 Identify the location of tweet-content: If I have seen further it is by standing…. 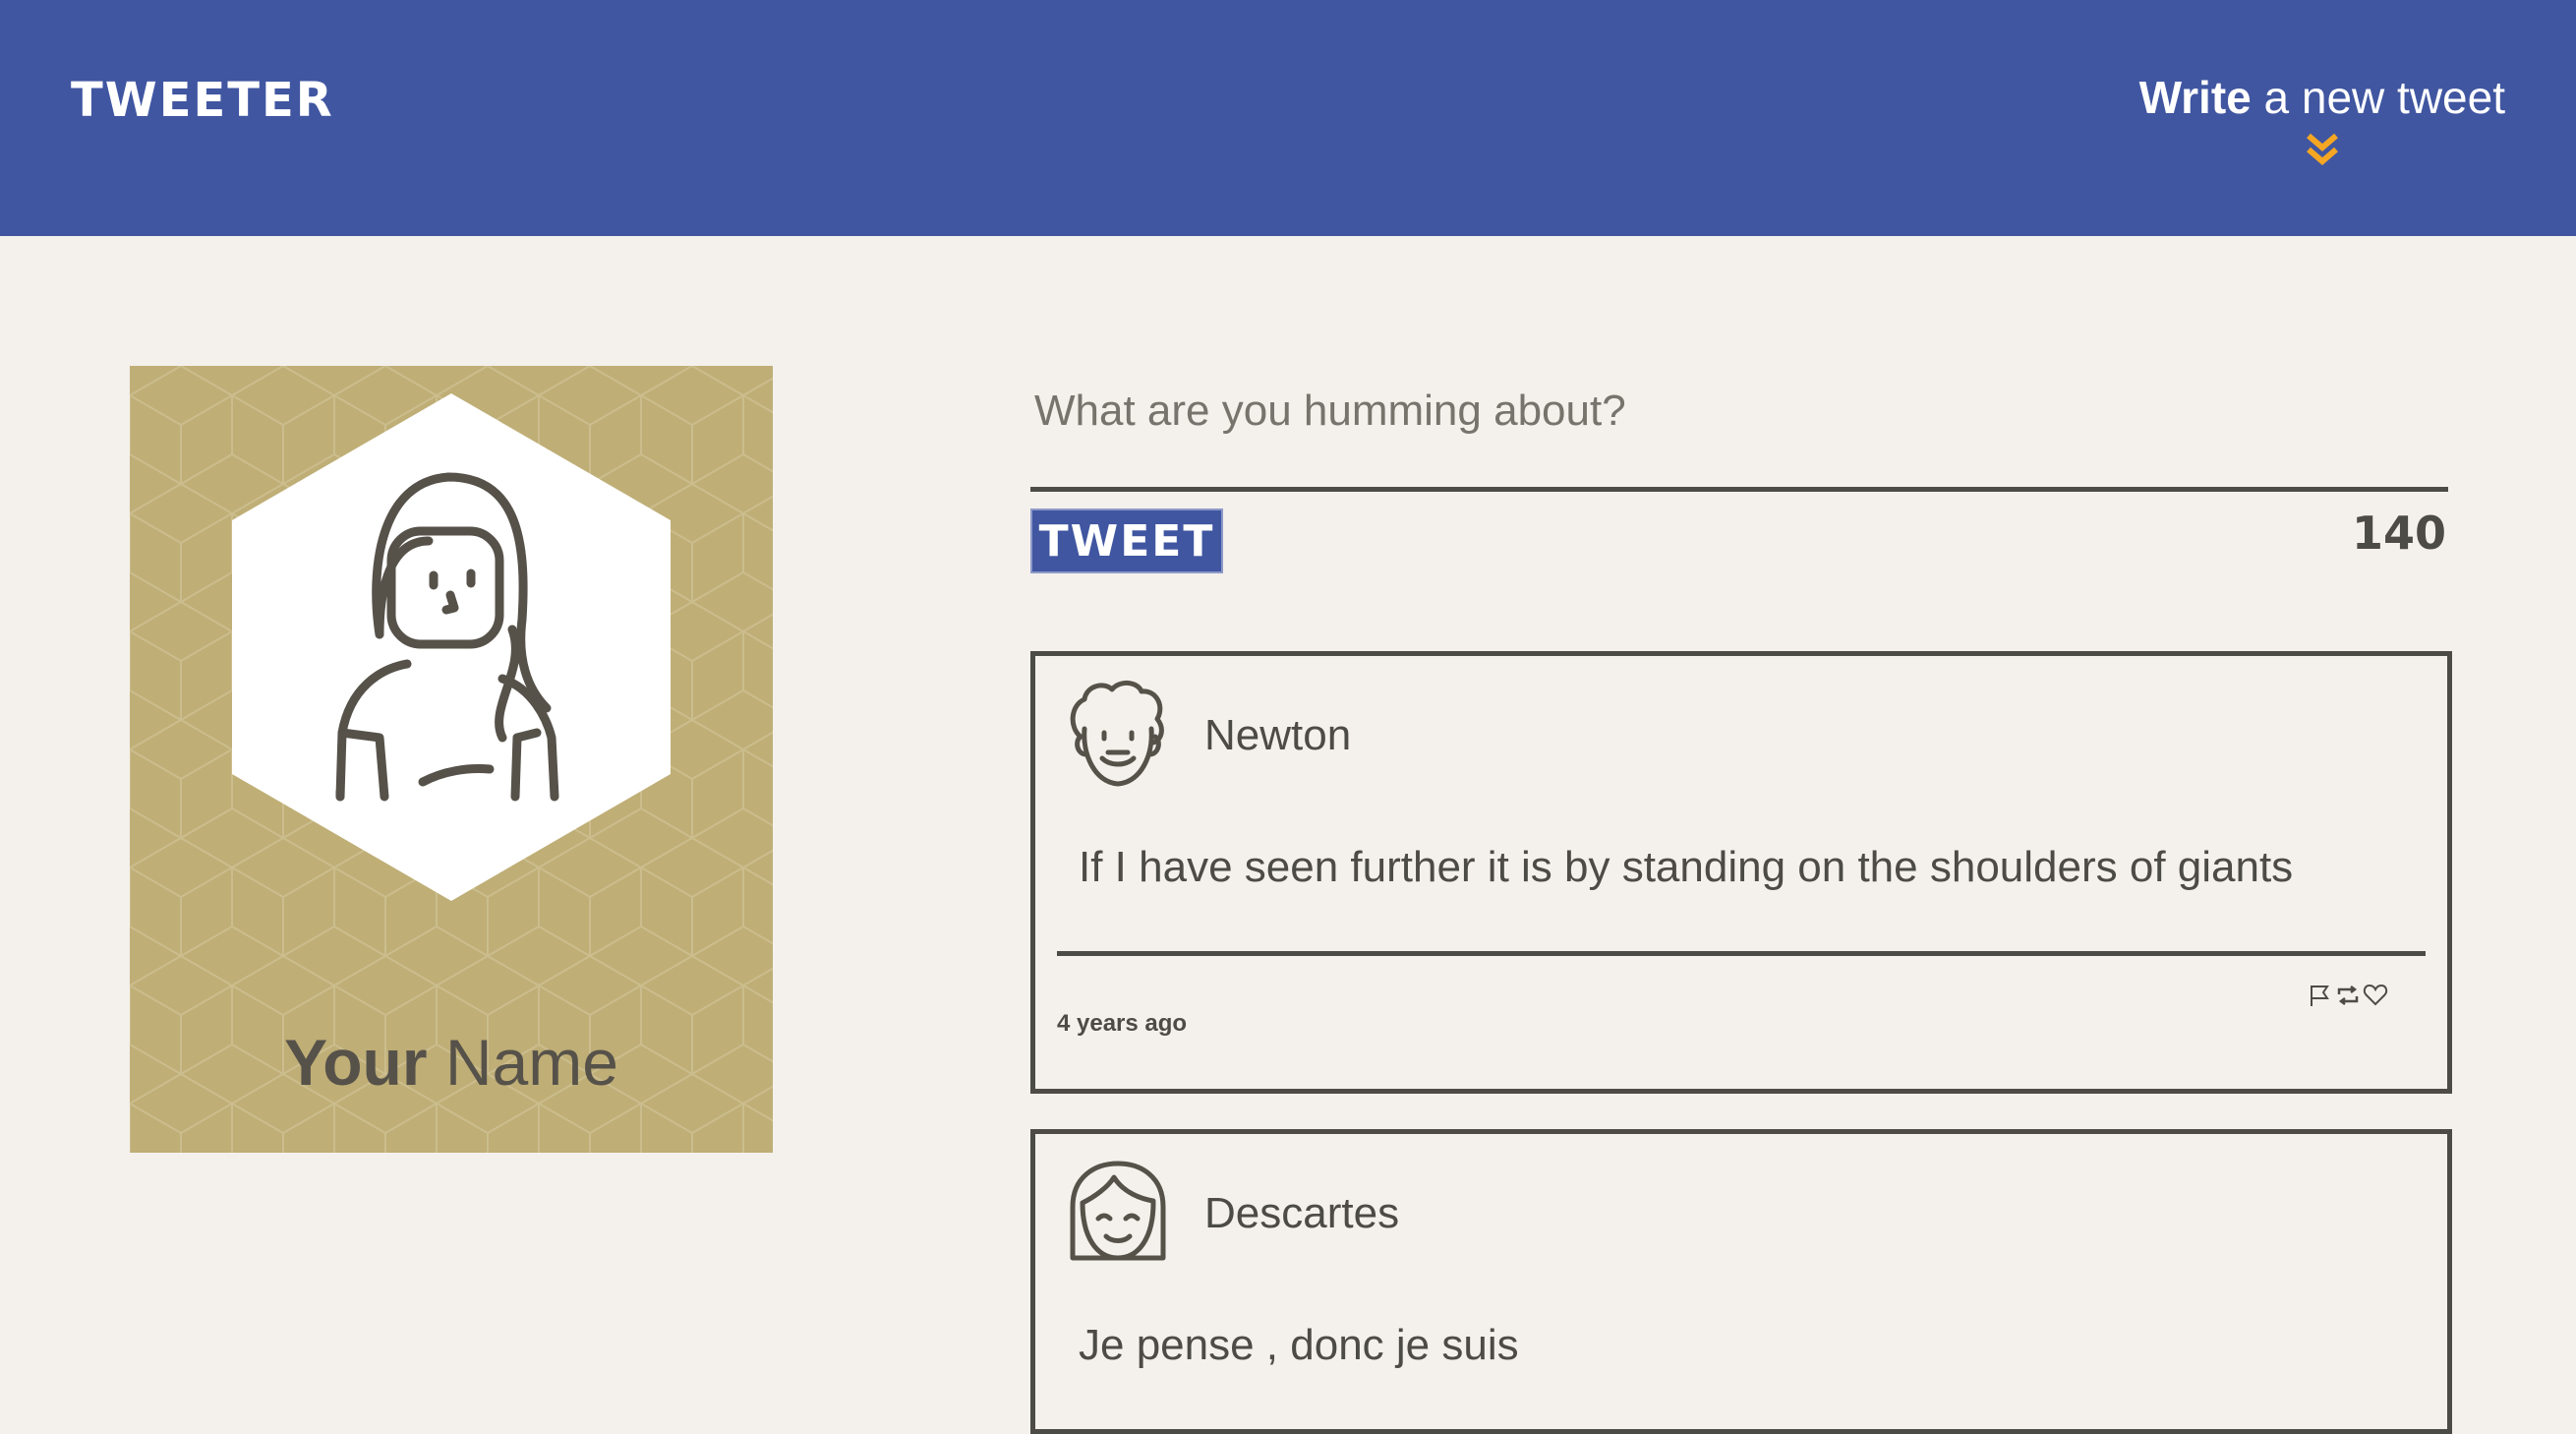
(1686, 867).